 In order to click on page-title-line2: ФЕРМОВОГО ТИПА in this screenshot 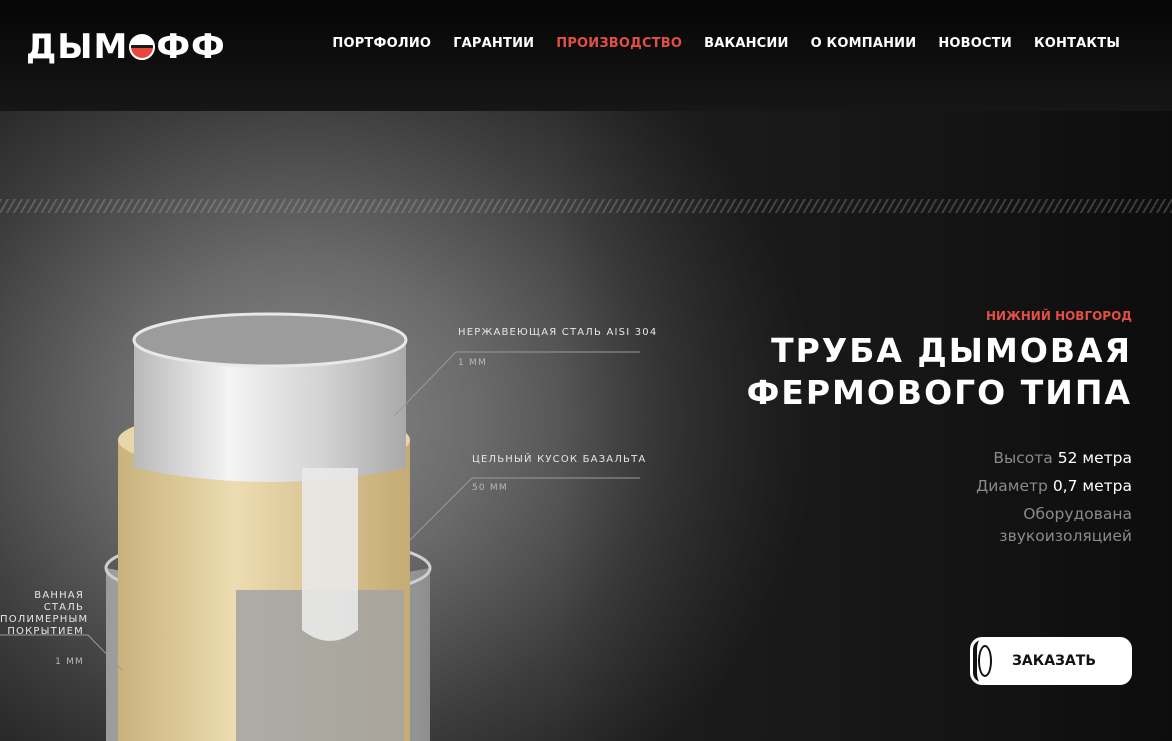, I will do `click(939, 392)`.